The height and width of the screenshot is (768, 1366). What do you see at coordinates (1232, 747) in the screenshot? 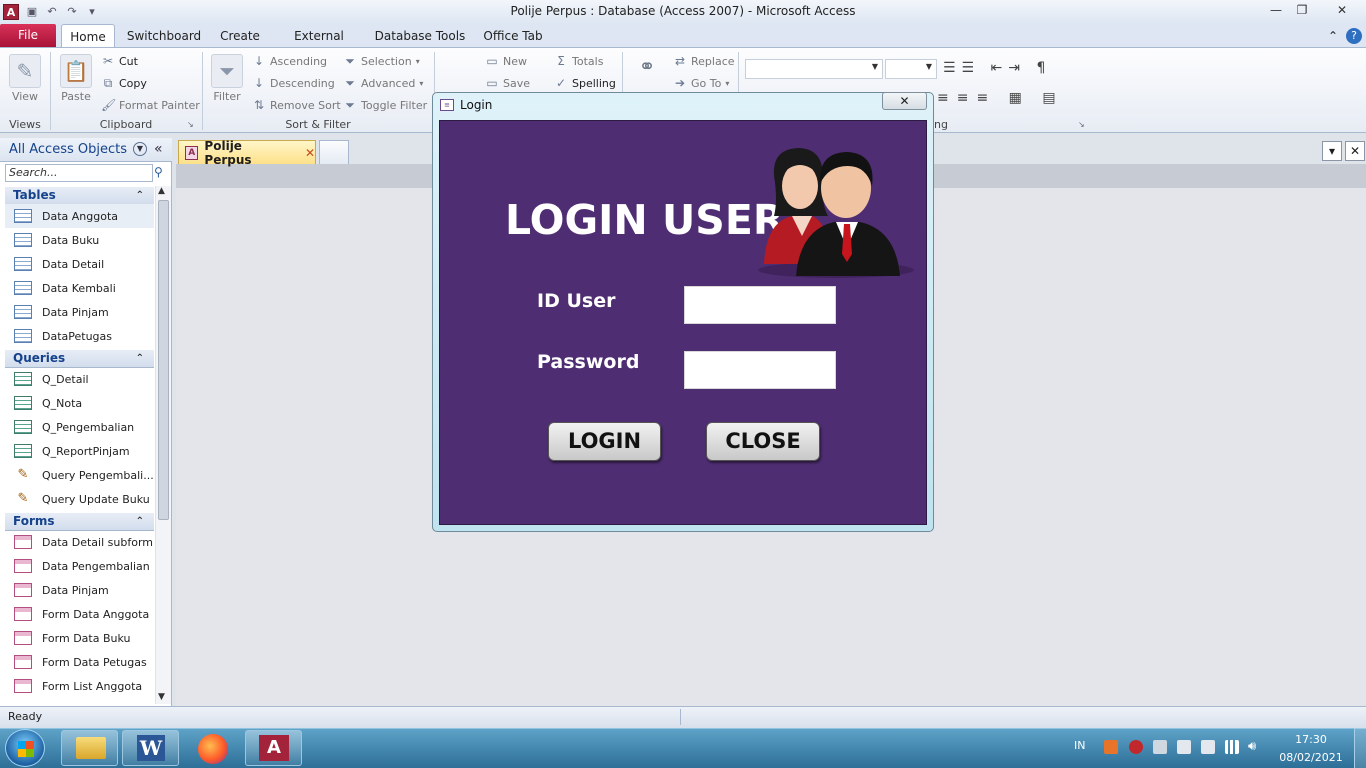
I see `network-signal-icon` at bounding box center [1232, 747].